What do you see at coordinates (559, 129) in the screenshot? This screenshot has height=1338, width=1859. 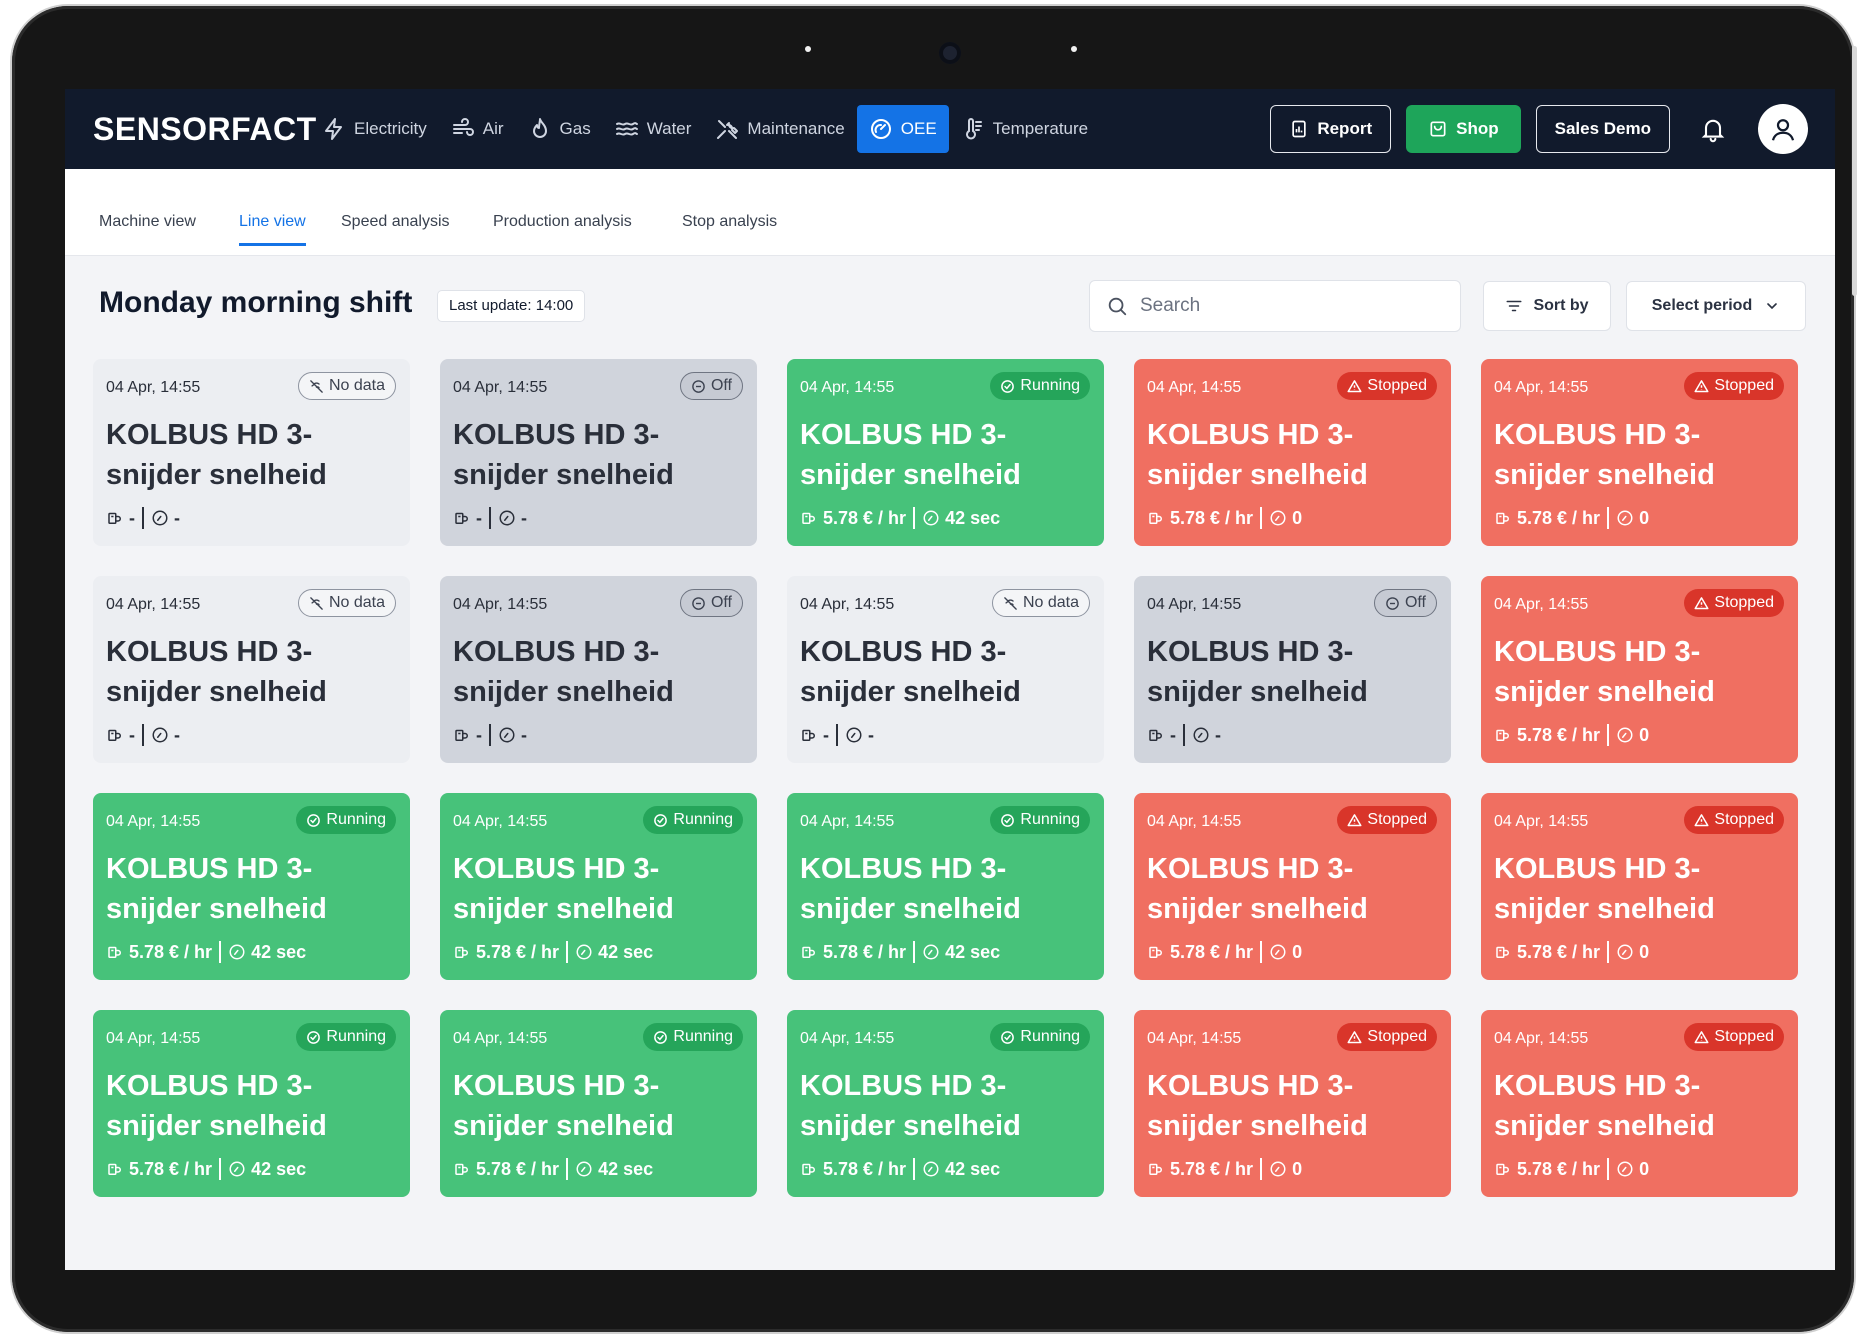 I see `nav-item-gas: Gas` at bounding box center [559, 129].